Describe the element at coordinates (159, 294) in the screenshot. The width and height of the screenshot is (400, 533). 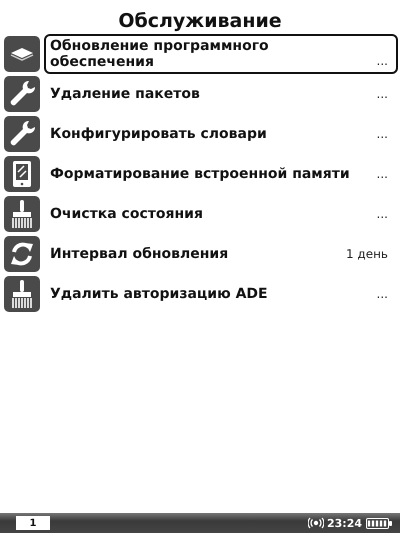
I see `item-label: Удалить авторизацию ADE` at that location.